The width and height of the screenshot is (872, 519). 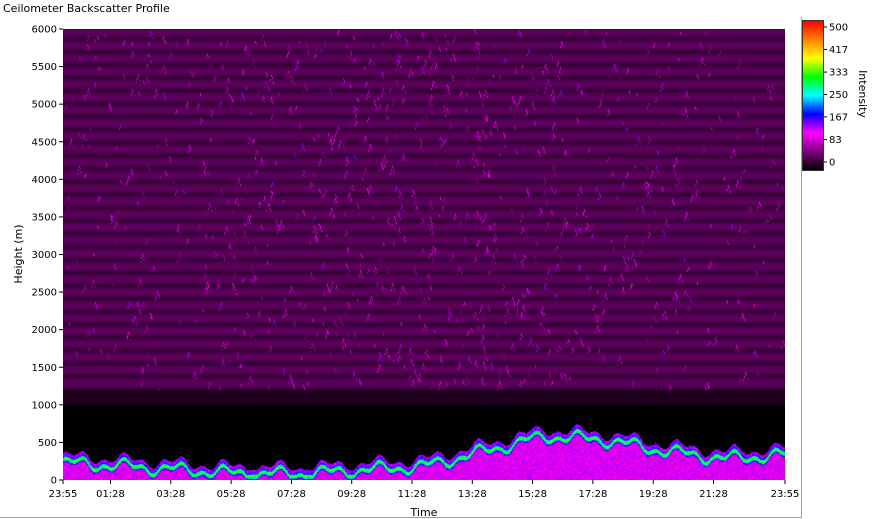 What do you see at coordinates (44, 330) in the screenshot?
I see `y-tick-label: 2000` at bounding box center [44, 330].